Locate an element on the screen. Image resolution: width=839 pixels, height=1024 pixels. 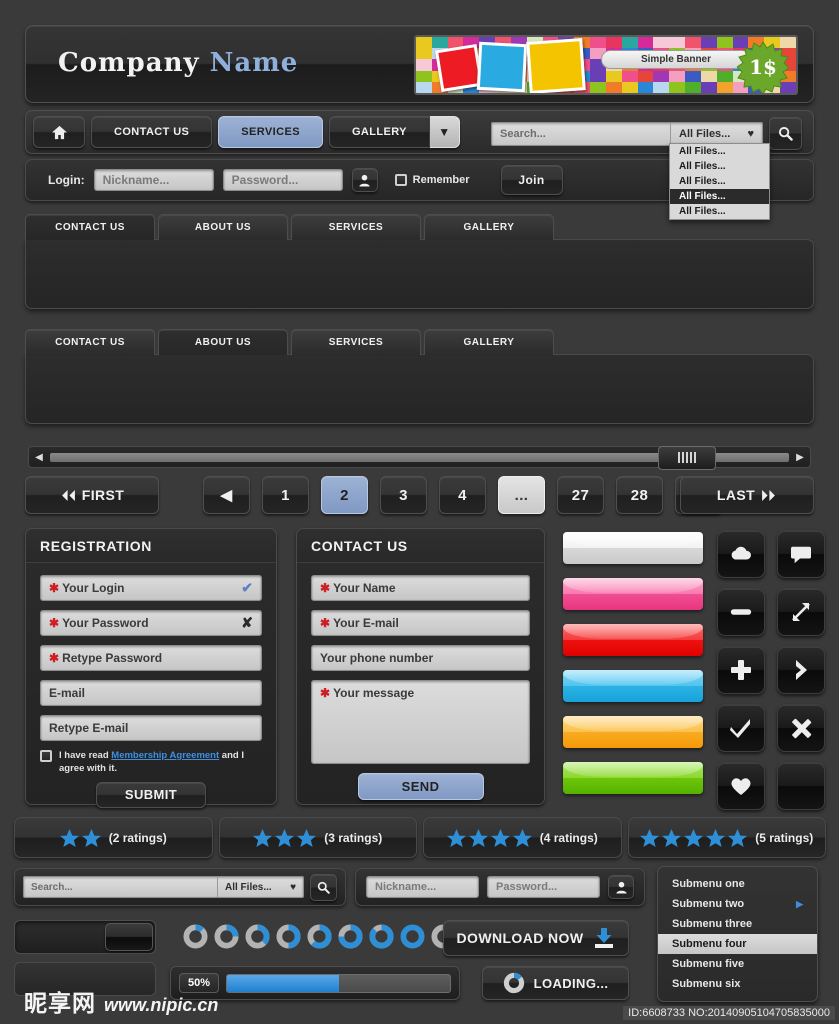
color-button-green is located at coordinates (633, 778).